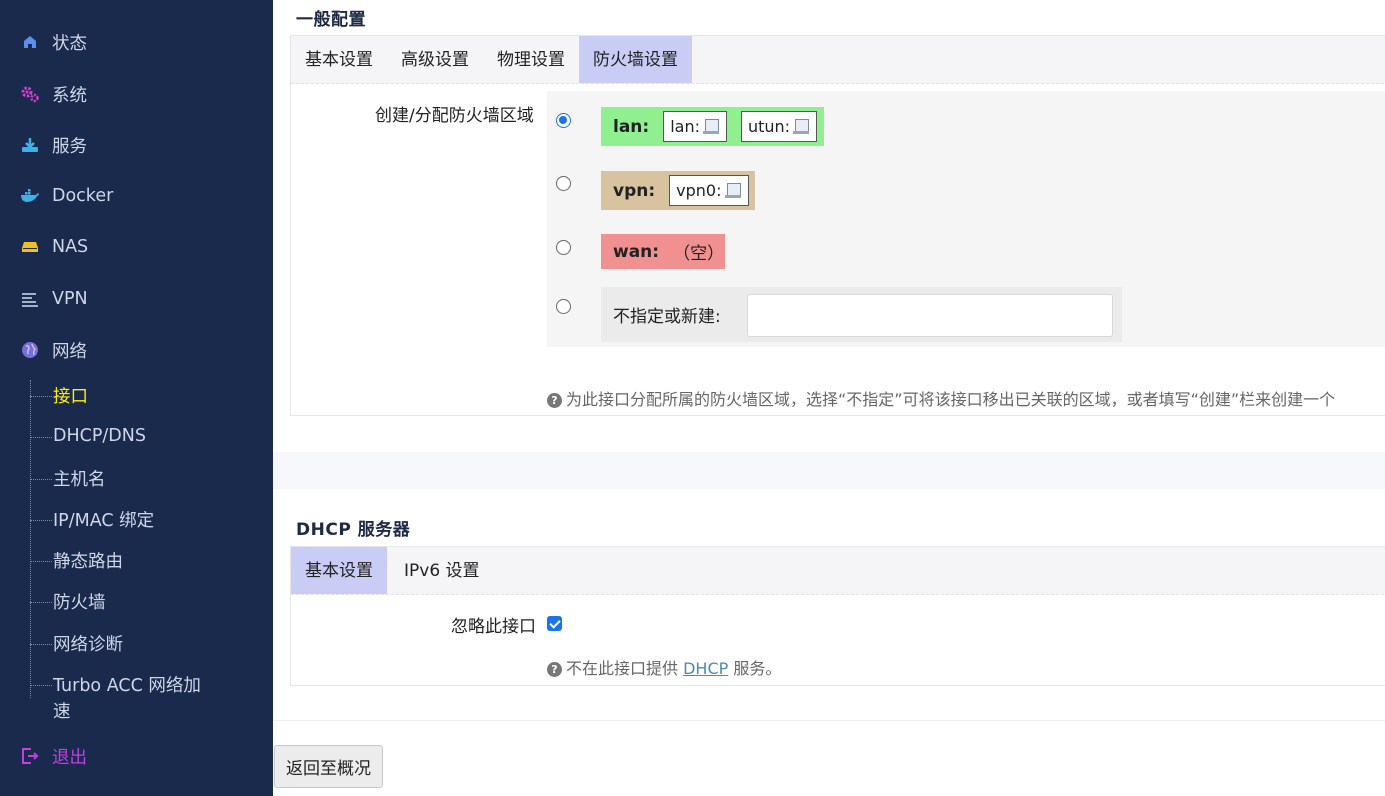 This screenshot has height=796, width=1385. What do you see at coordinates (635, 59) in the screenshot?
I see `tab-firewall: 防火墙设置` at bounding box center [635, 59].